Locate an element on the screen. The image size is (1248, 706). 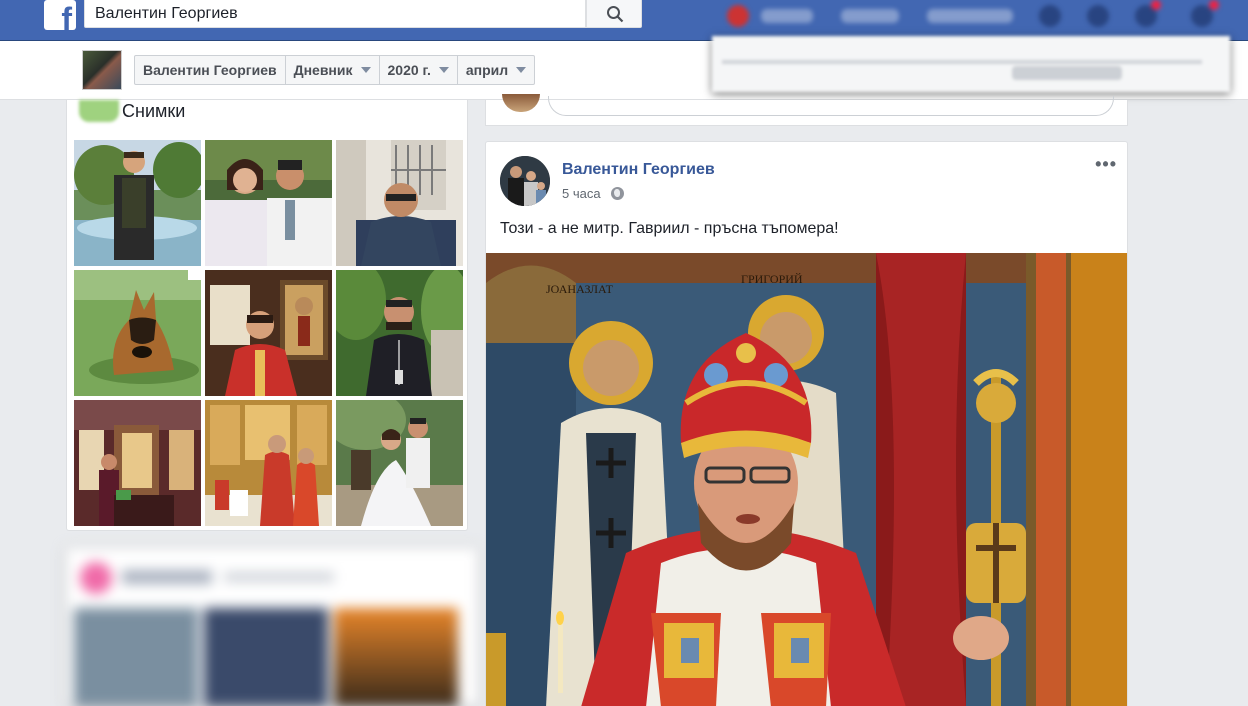
crumb-timeline-dropdown: Дневник is located at coordinates (331, 70).